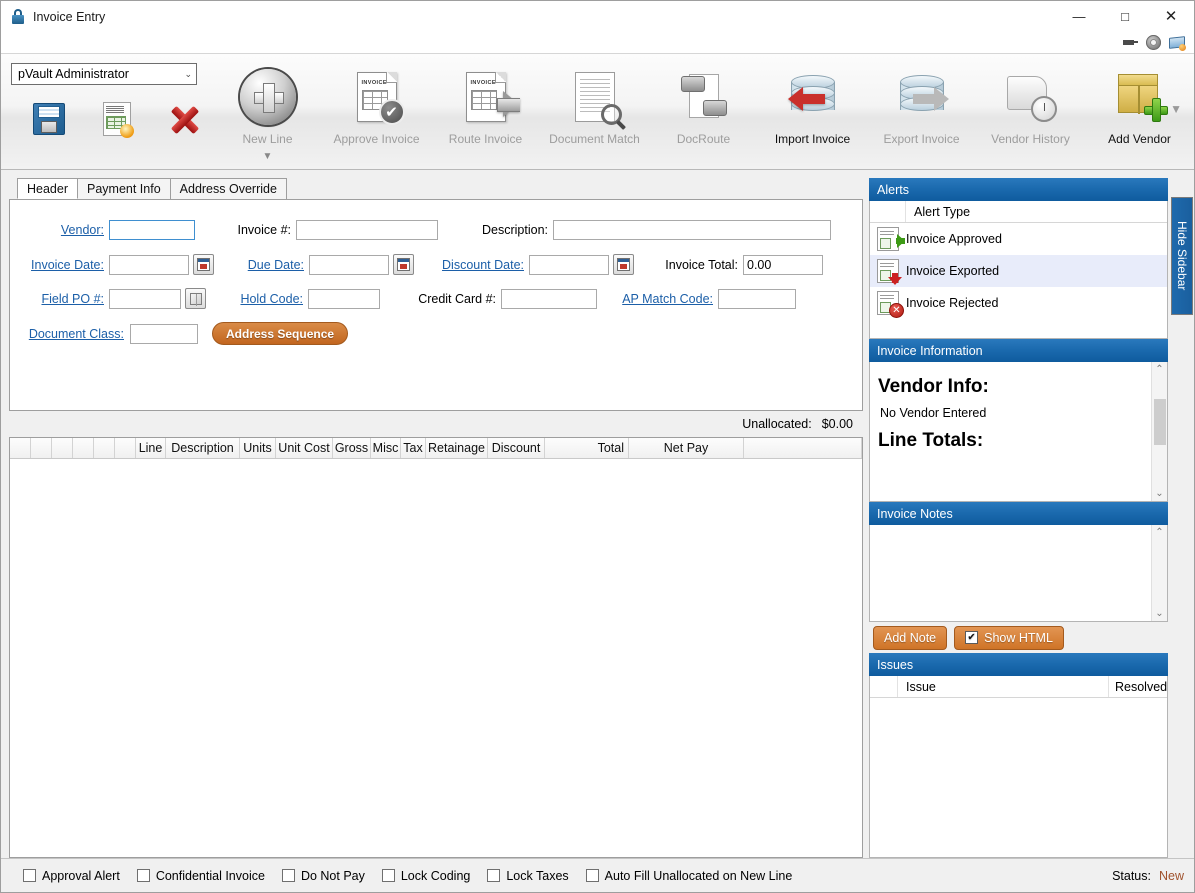 Image resolution: width=1195 pixels, height=893 pixels. I want to click on due-date-calendar-button, so click(403, 264).